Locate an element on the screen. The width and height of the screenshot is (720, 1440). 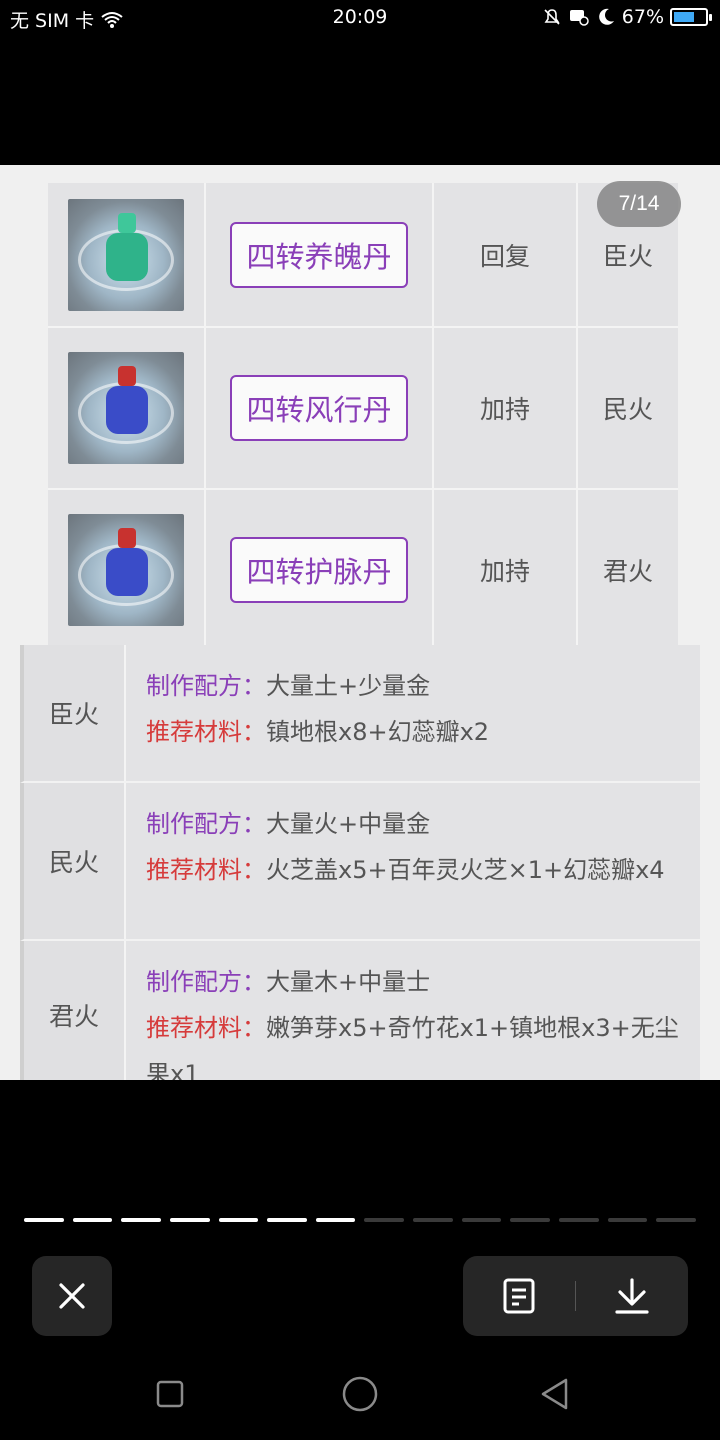
close-button is located at coordinates (72, 1296).